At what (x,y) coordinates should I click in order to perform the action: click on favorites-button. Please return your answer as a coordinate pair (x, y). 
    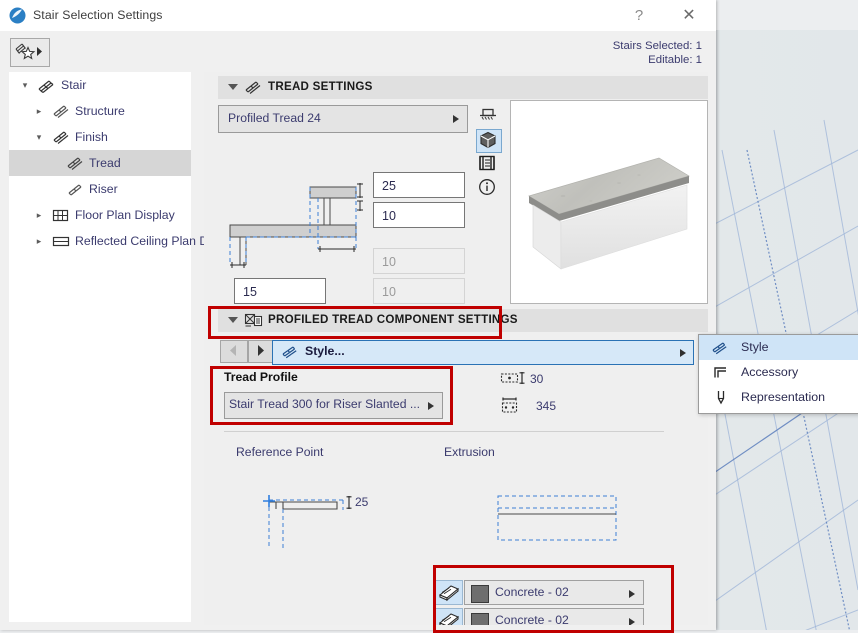
    Looking at the image, I should click on (30, 52).